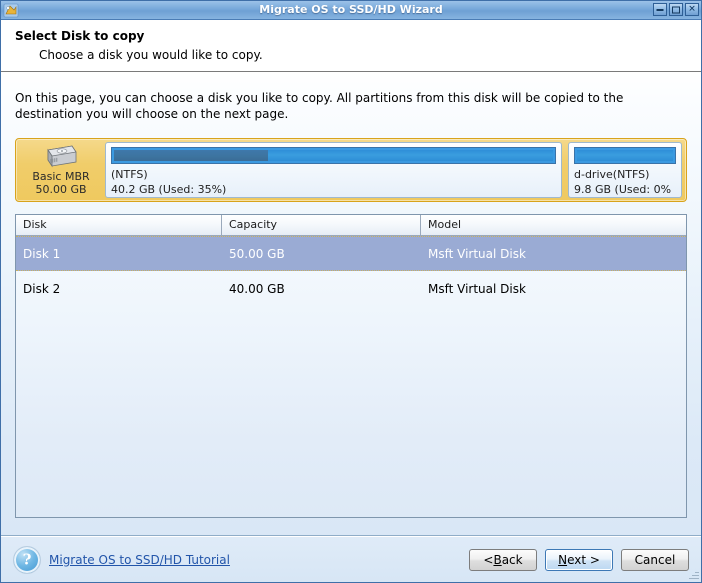 The width and height of the screenshot is (702, 583). I want to click on title-bar: Migrate OS to SSD/HD Wizard ✕, so click(351, 10).